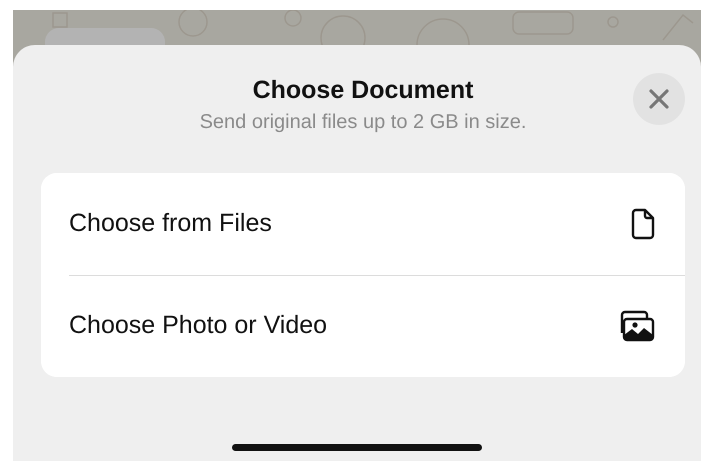 This screenshot has height=461, width=701. I want to click on document-icon, so click(643, 224).